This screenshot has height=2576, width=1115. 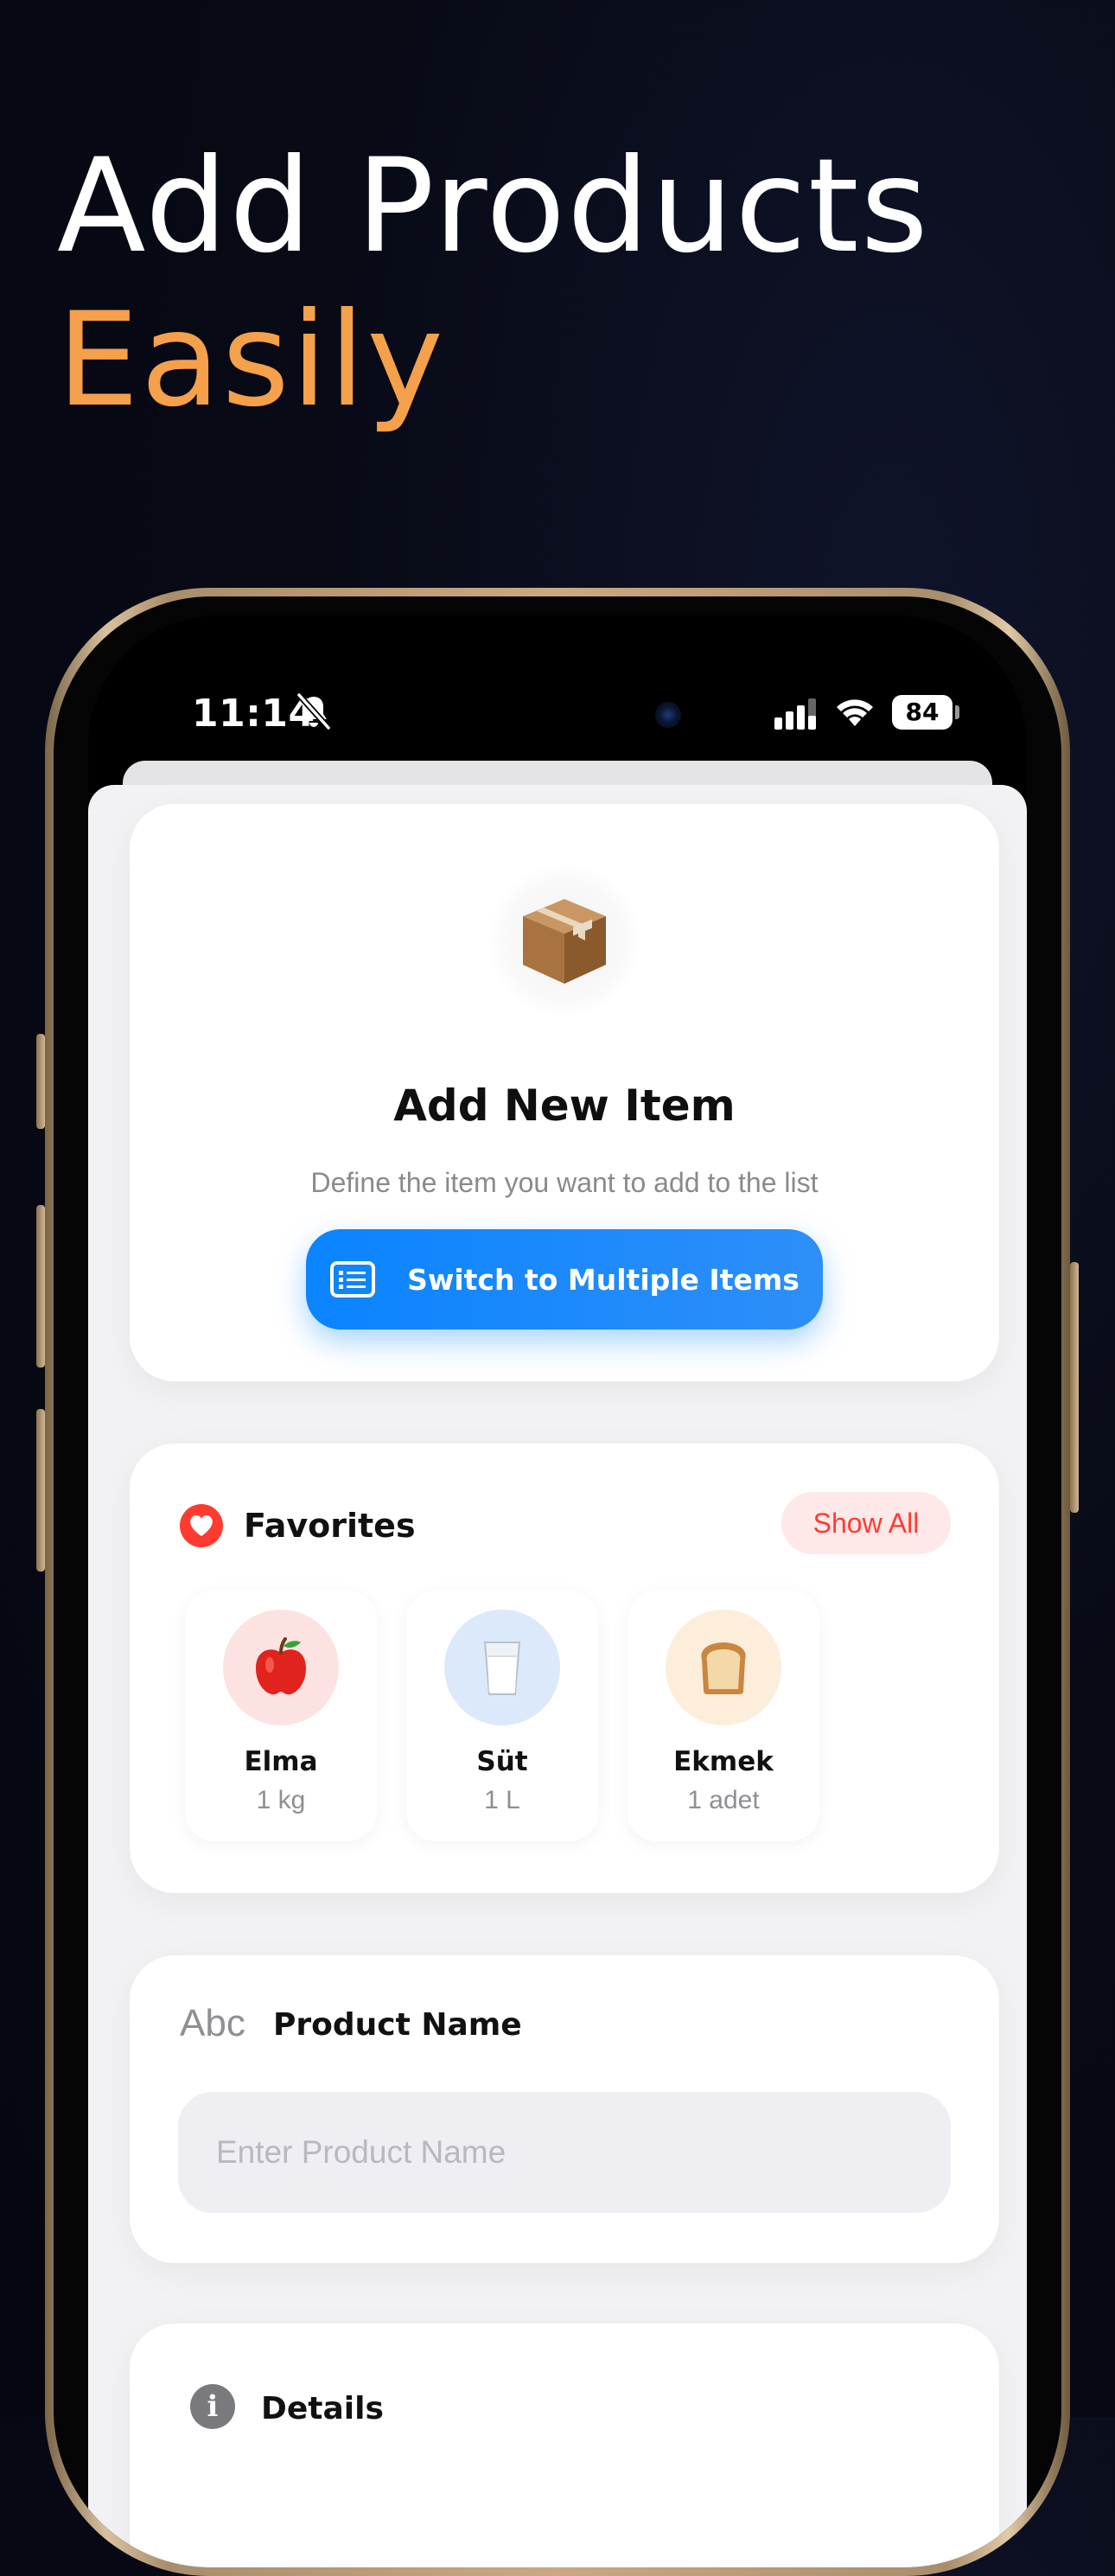 I want to click on details-label: Details, so click(x=322, y=2408).